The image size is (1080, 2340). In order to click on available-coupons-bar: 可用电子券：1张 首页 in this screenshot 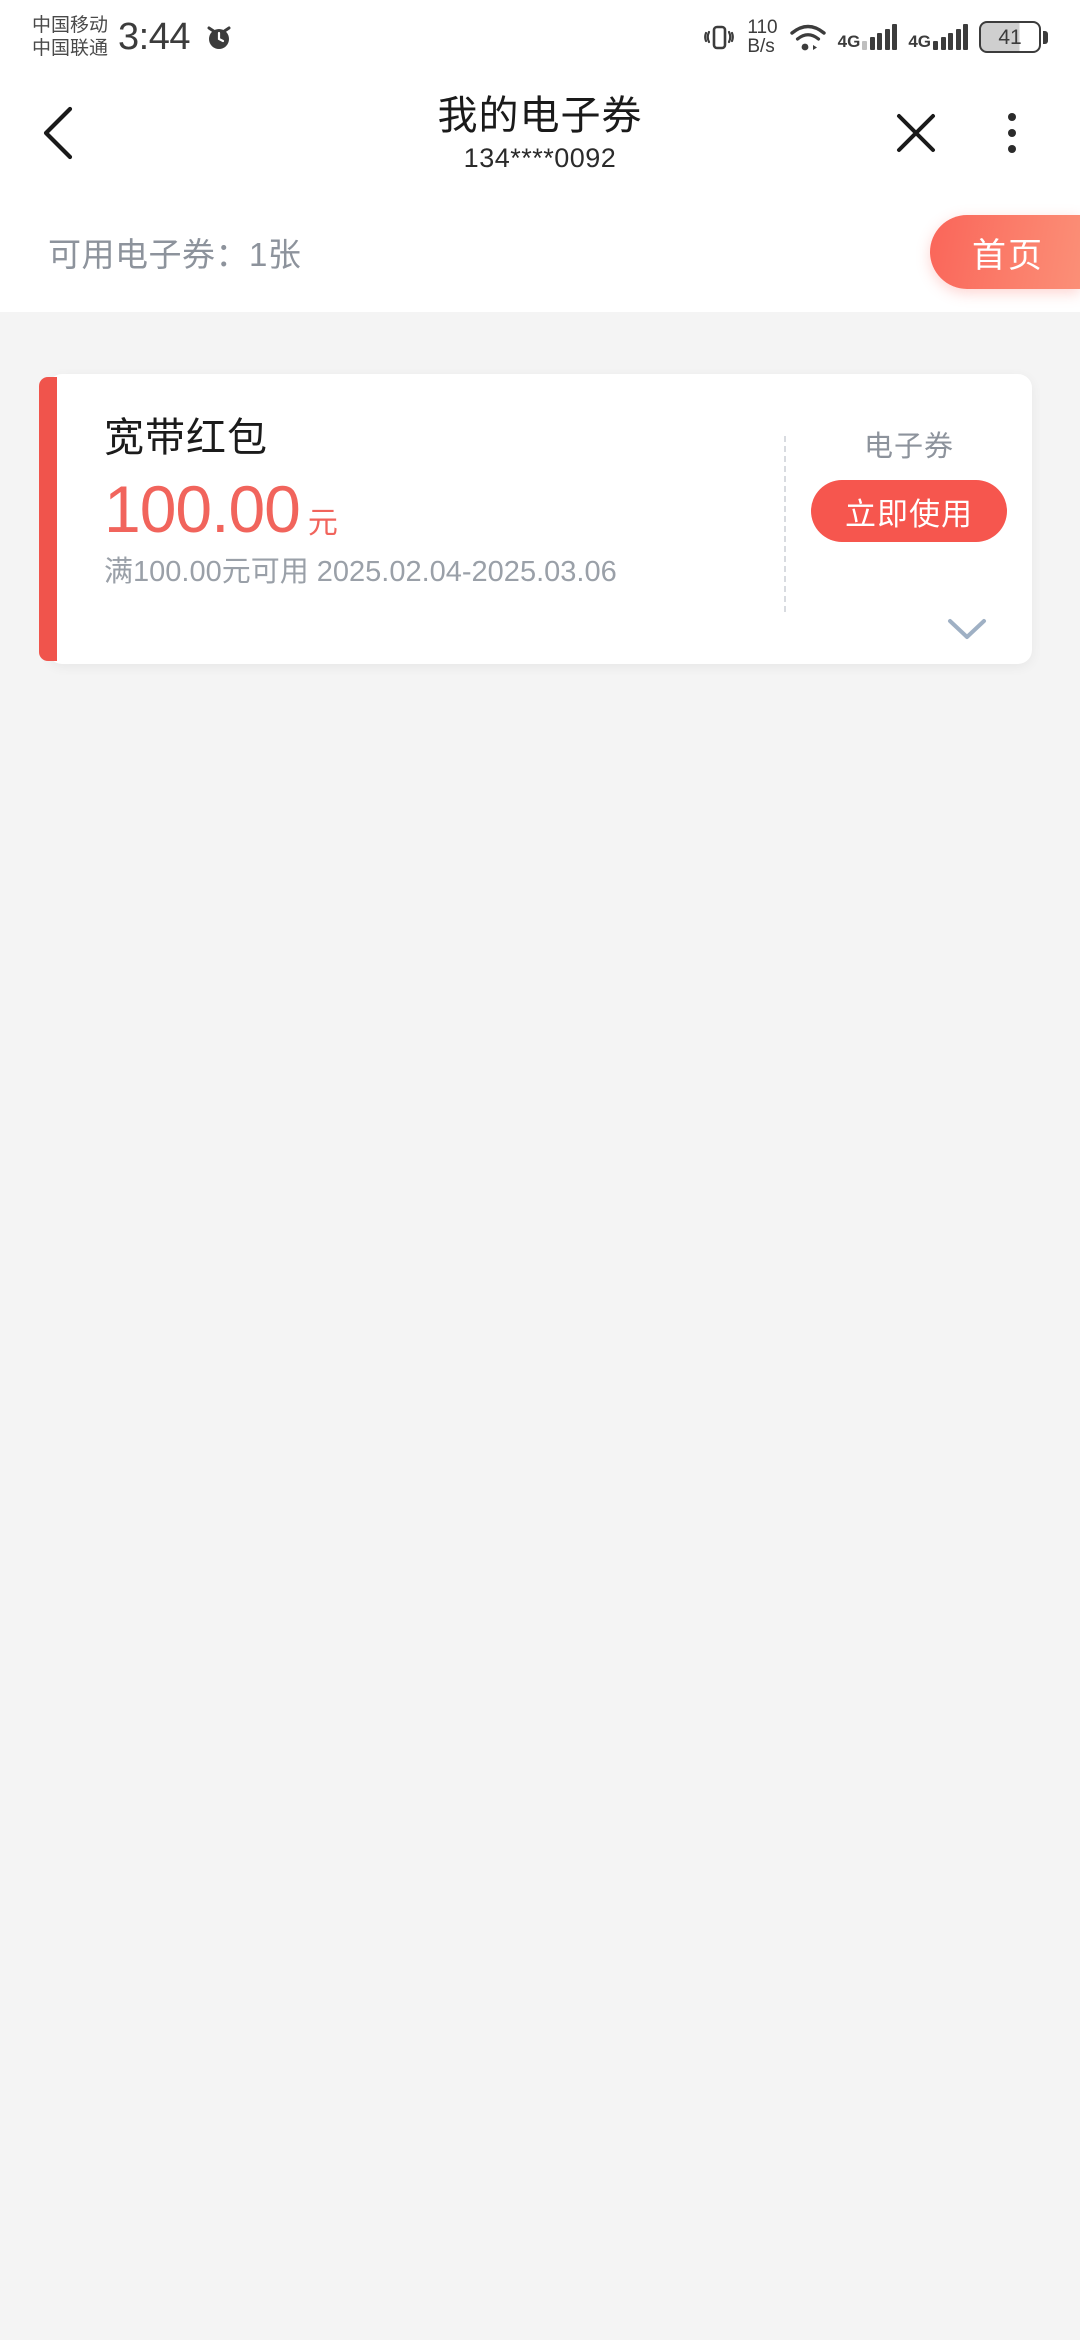, I will do `click(540, 252)`.